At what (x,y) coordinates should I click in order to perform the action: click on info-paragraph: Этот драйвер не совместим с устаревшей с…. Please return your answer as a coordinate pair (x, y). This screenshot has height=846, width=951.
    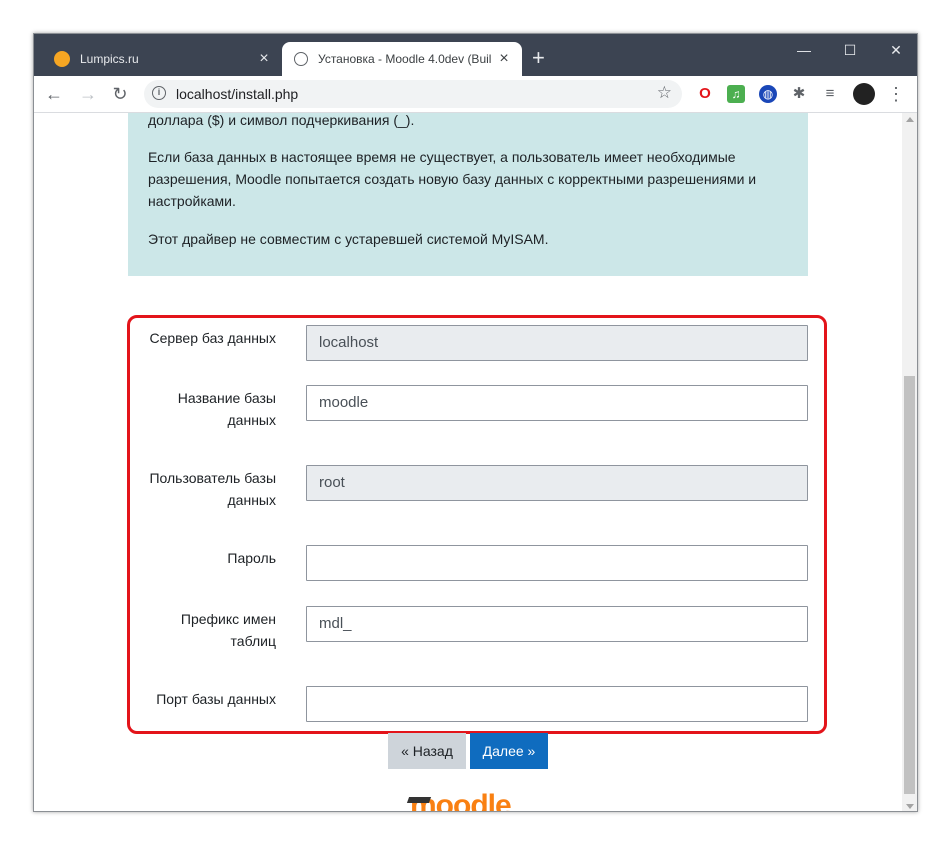
    Looking at the image, I should click on (348, 239).